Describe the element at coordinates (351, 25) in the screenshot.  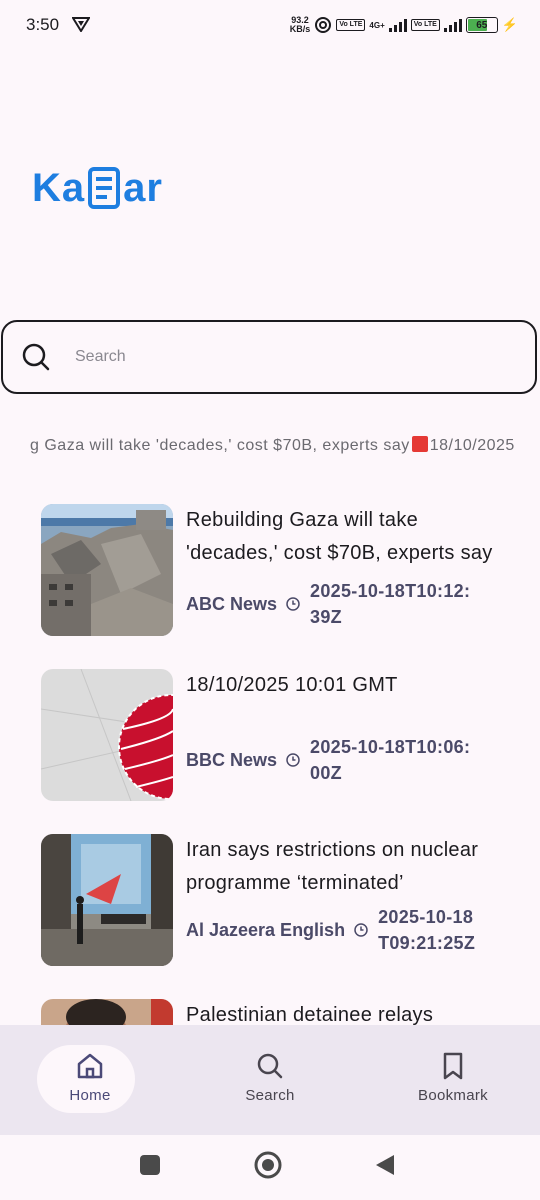
I see `sim1-volte-badge: Vo LTE` at that location.